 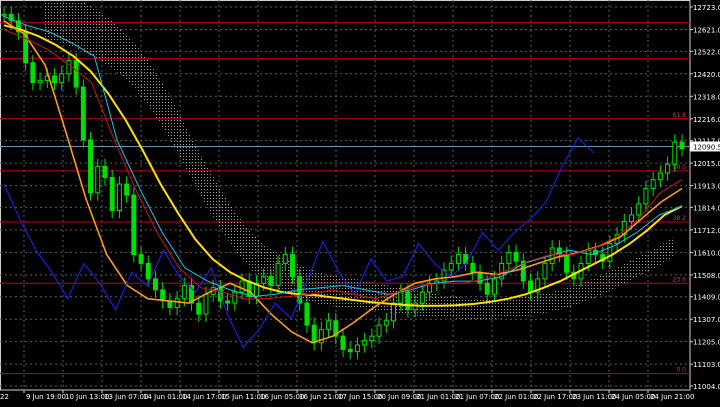 What do you see at coordinates (706, 208) in the screenshot?
I see `y-tick-label: 11814.0` at bounding box center [706, 208].